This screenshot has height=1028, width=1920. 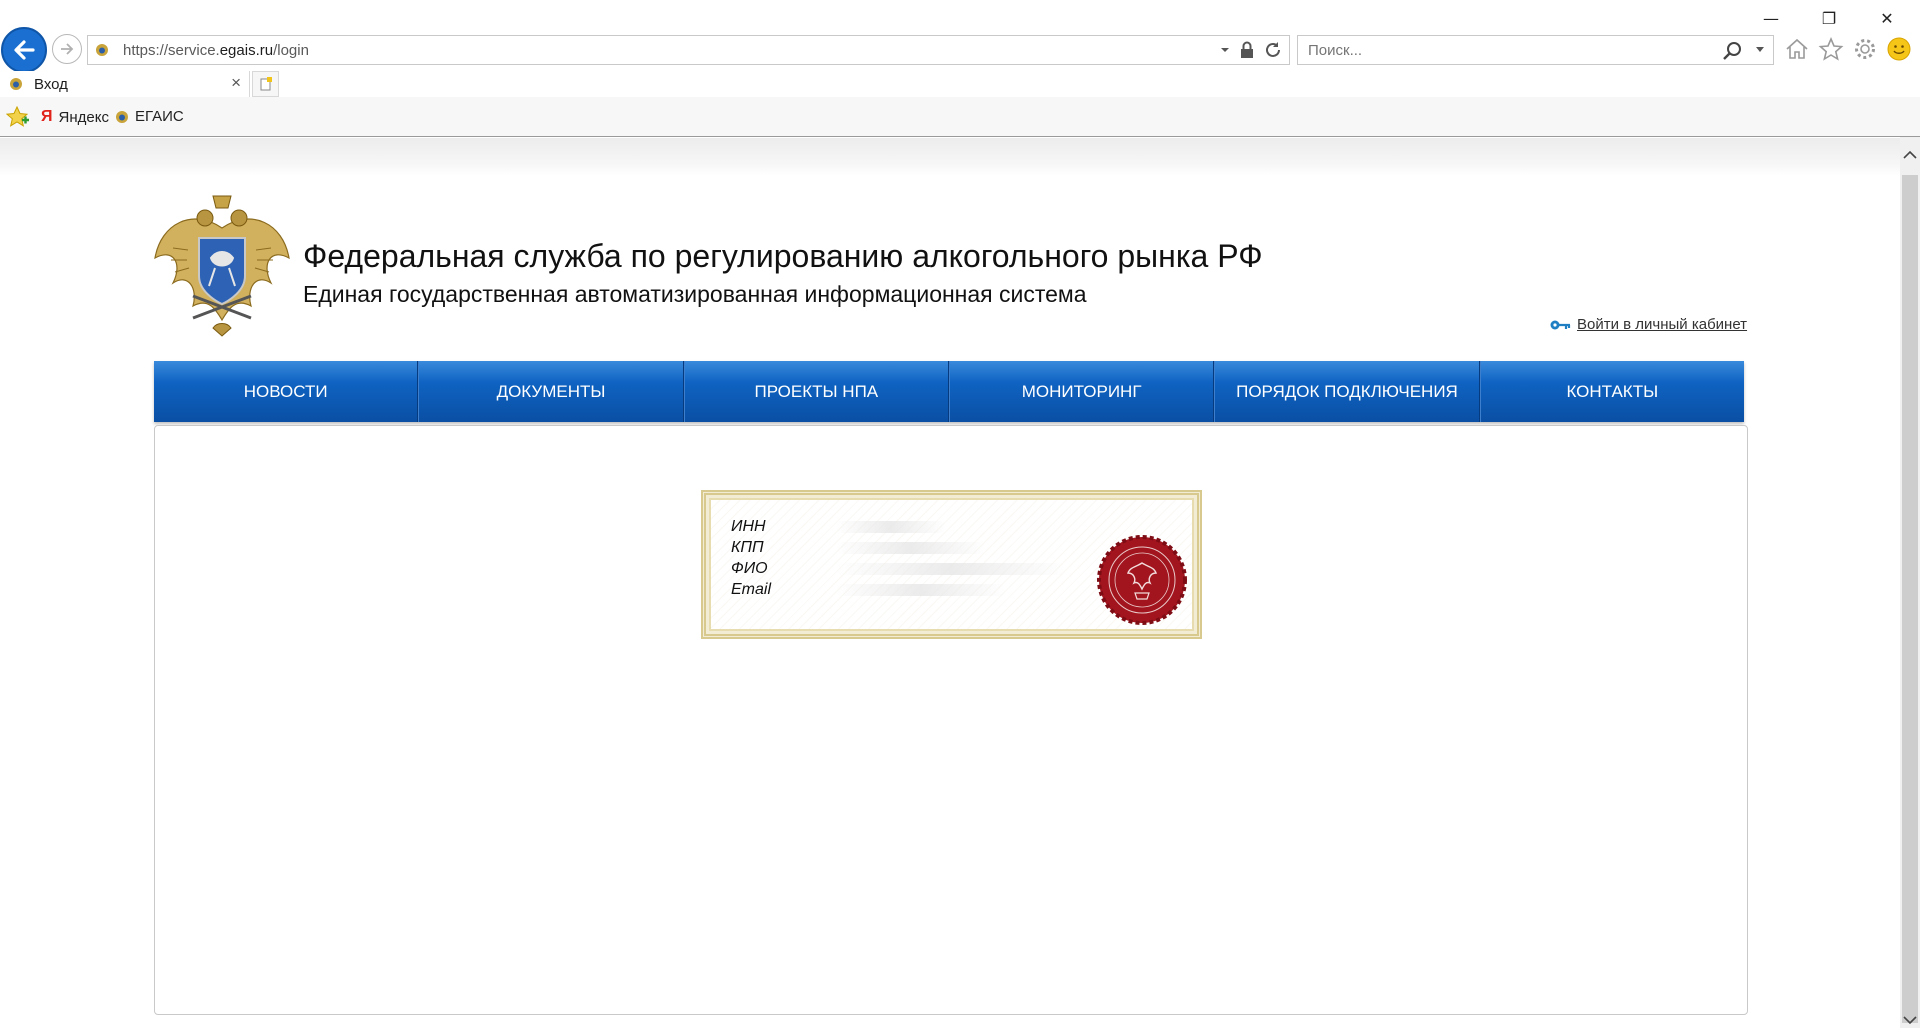 I want to click on login-link-label: Войти в личный кабинет, so click(x=1662, y=324).